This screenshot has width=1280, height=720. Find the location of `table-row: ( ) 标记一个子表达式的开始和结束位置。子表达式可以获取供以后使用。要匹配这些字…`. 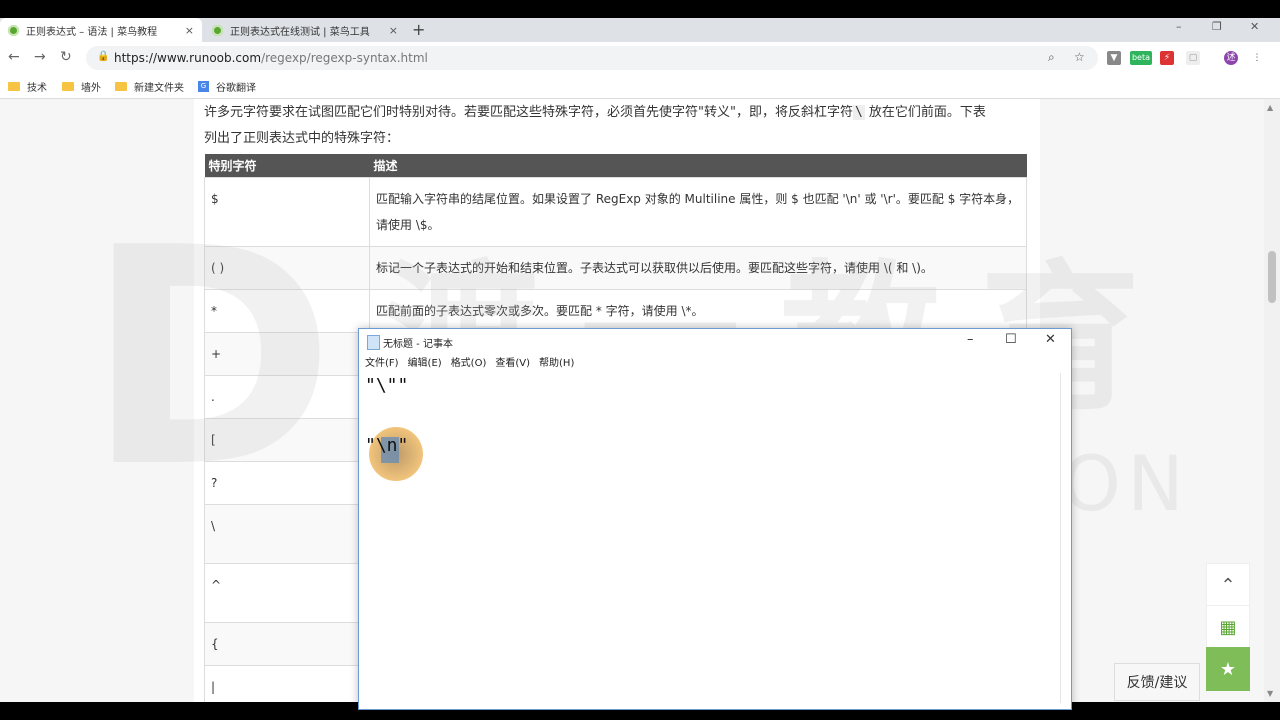

table-row: ( ) 标记一个子表达式的开始和结束位置。子表达式可以获取供以后使用。要匹配这些字… is located at coordinates (615, 268).